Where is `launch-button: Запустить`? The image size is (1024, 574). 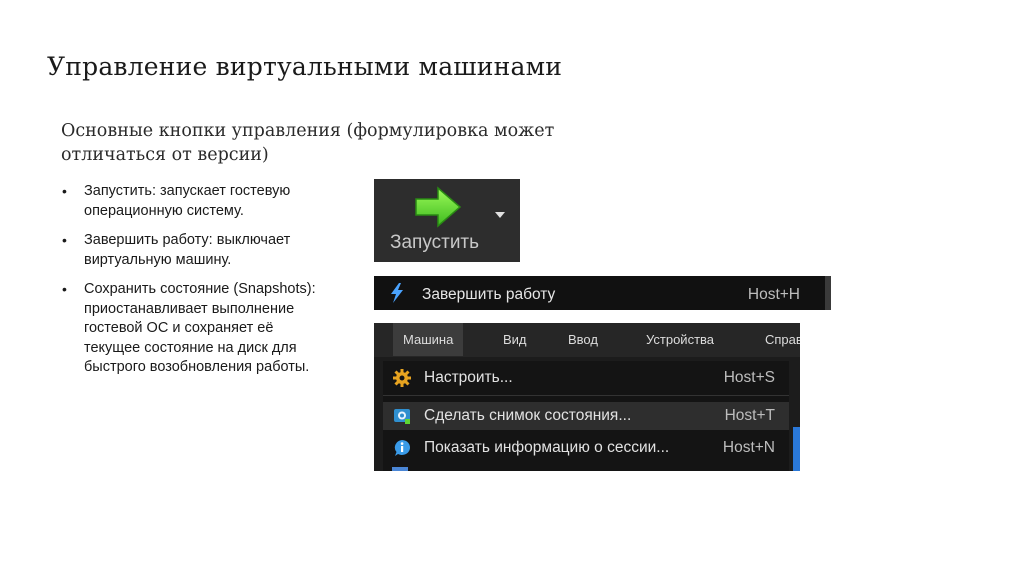
launch-button: Запустить is located at coordinates (447, 220).